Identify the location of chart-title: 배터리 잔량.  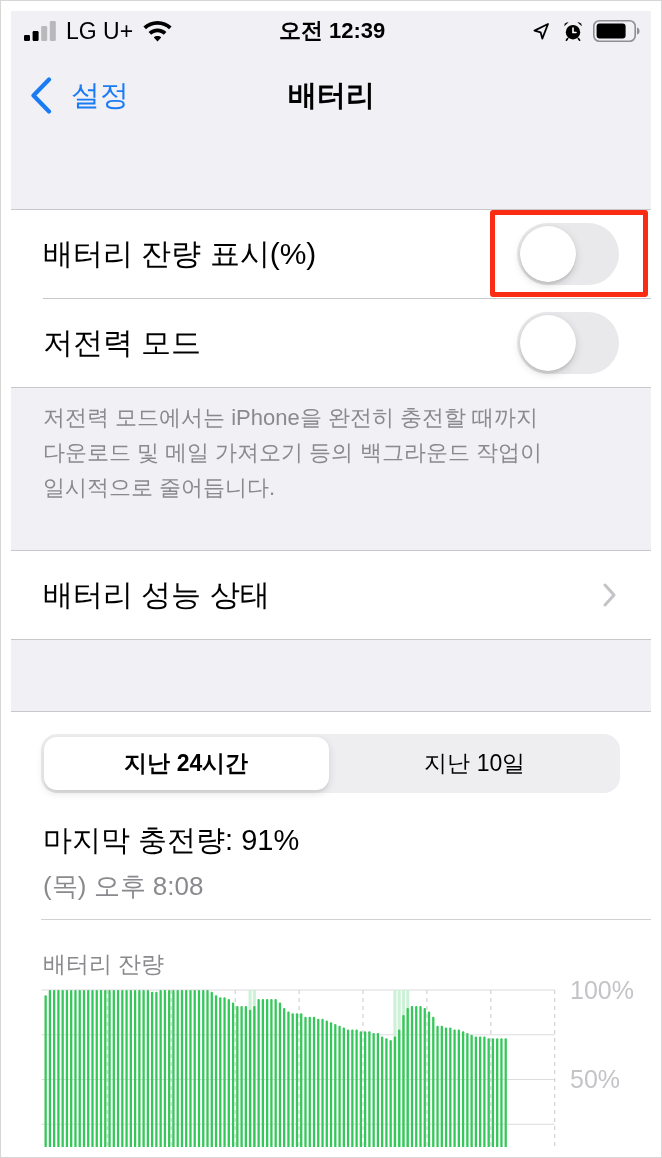
(104, 964).